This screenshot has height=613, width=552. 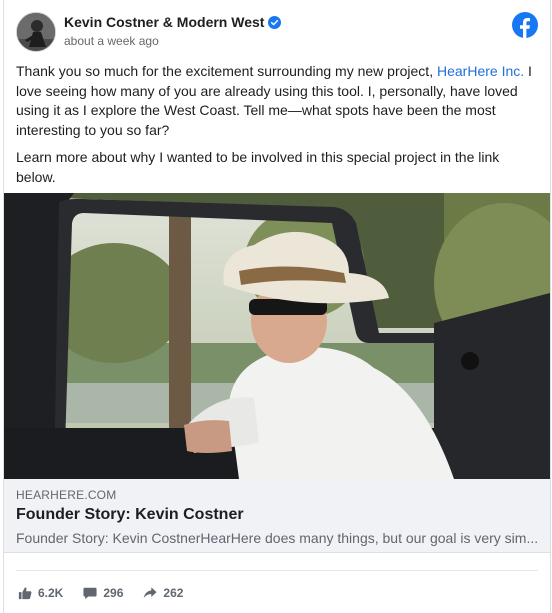 I want to click on avatar, so click(x=36, y=32).